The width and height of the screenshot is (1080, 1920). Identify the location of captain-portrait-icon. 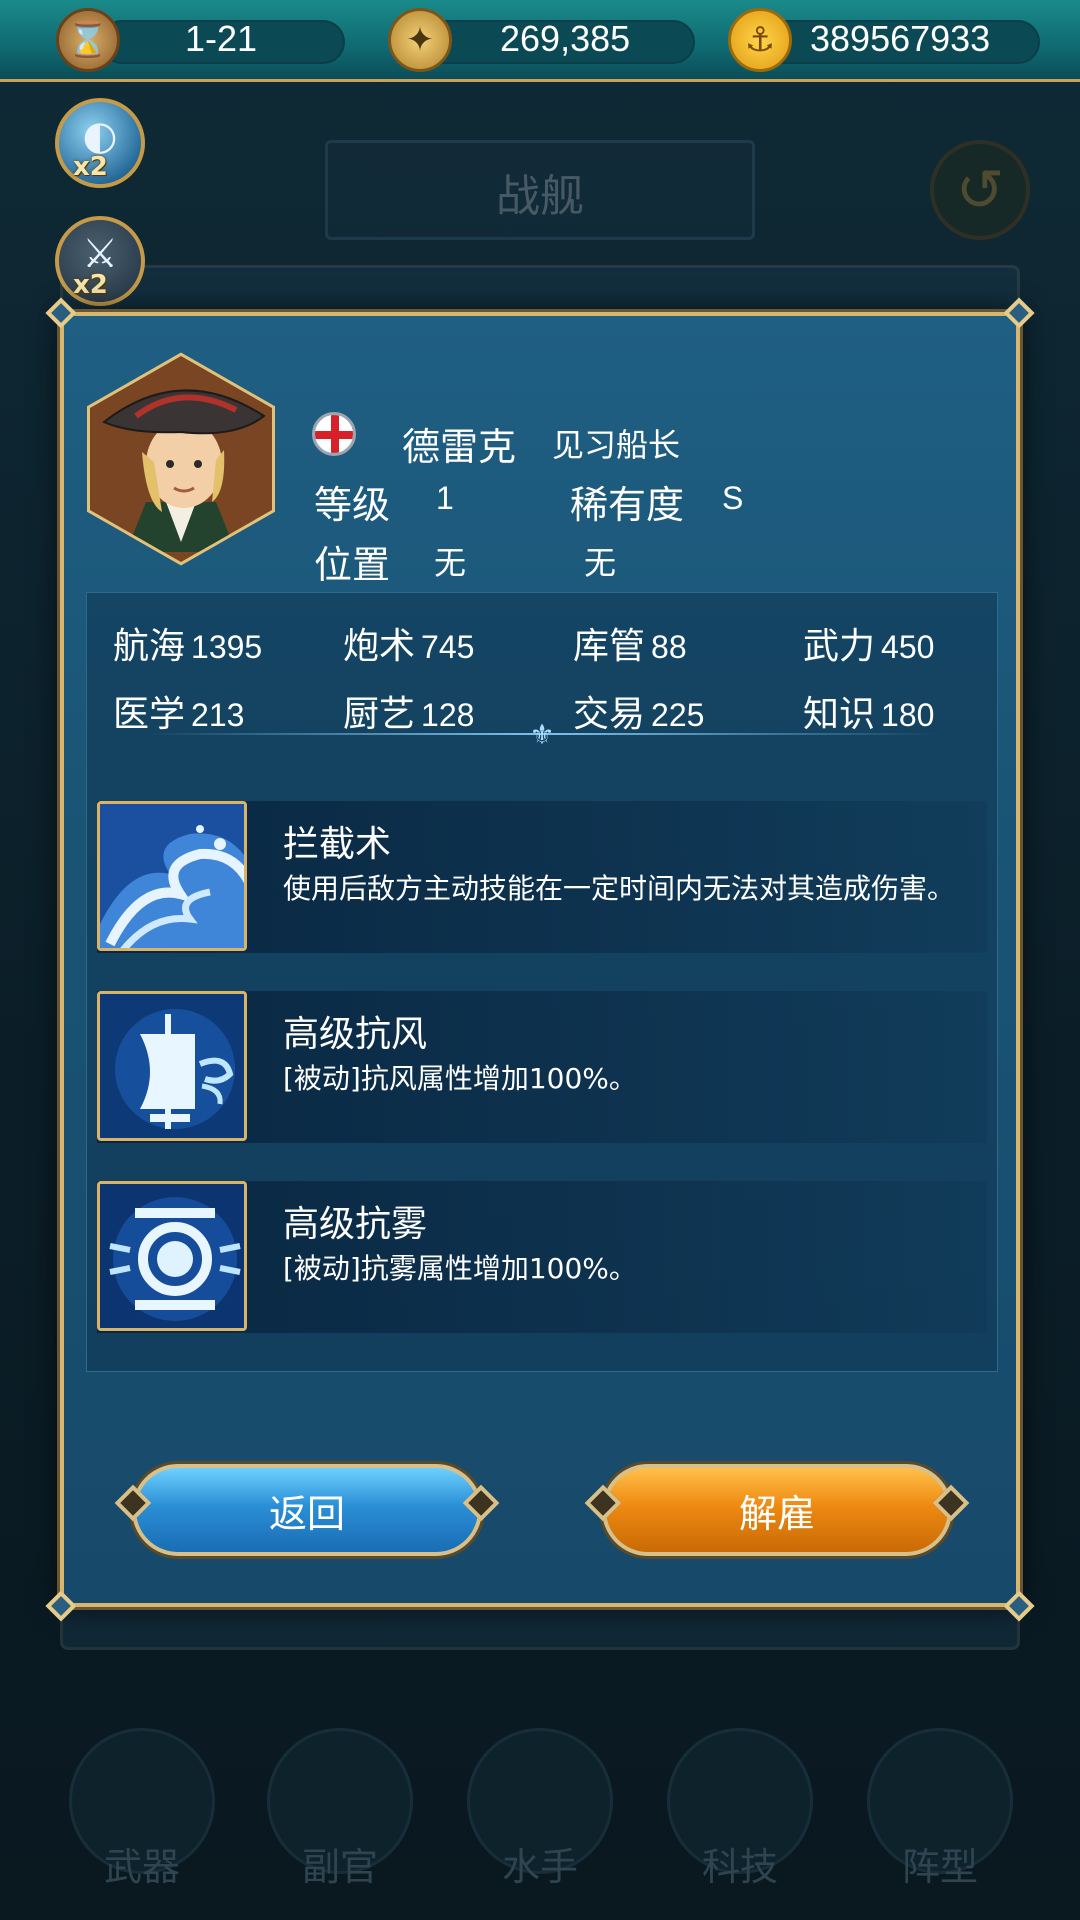
(181, 459).